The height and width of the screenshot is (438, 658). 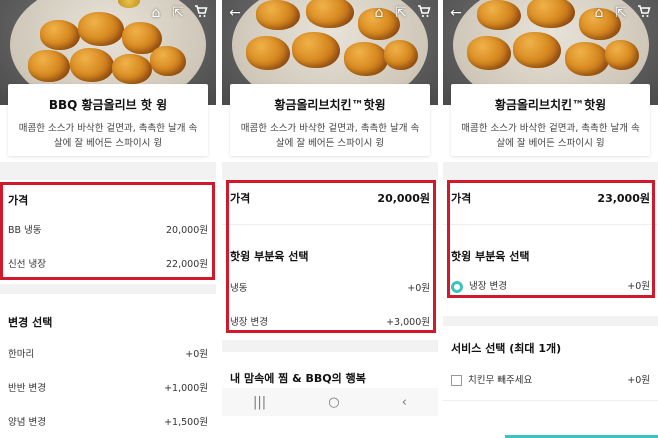 I want to click on radio-selected-icon, so click(x=457, y=286).